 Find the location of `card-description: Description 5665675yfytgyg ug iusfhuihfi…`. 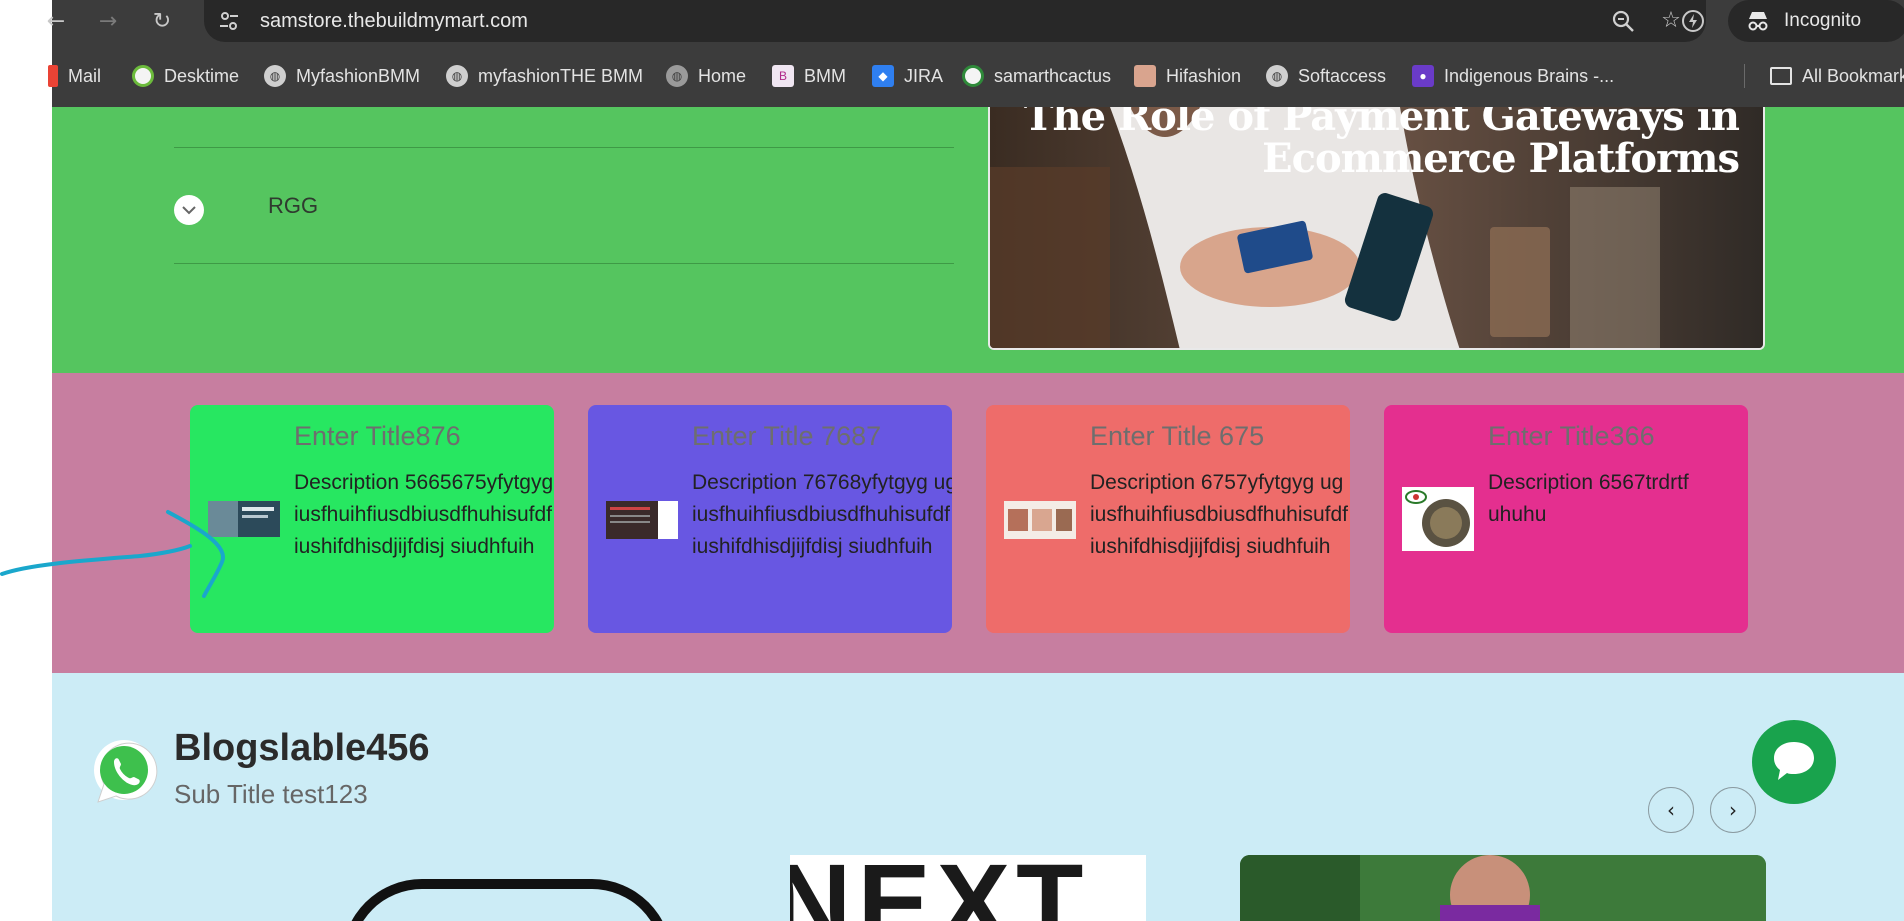

card-description: Description 5665675yfytgyg ug iusfhuihfi… is located at coordinates (424, 514).